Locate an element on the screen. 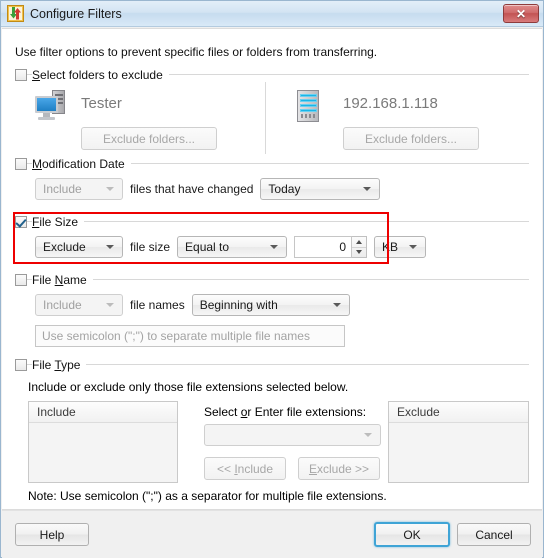 Image resolution: width=544 pixels, height=558 pixels. file-name-match-select: Beginning with is located at coordinates (270, 305).